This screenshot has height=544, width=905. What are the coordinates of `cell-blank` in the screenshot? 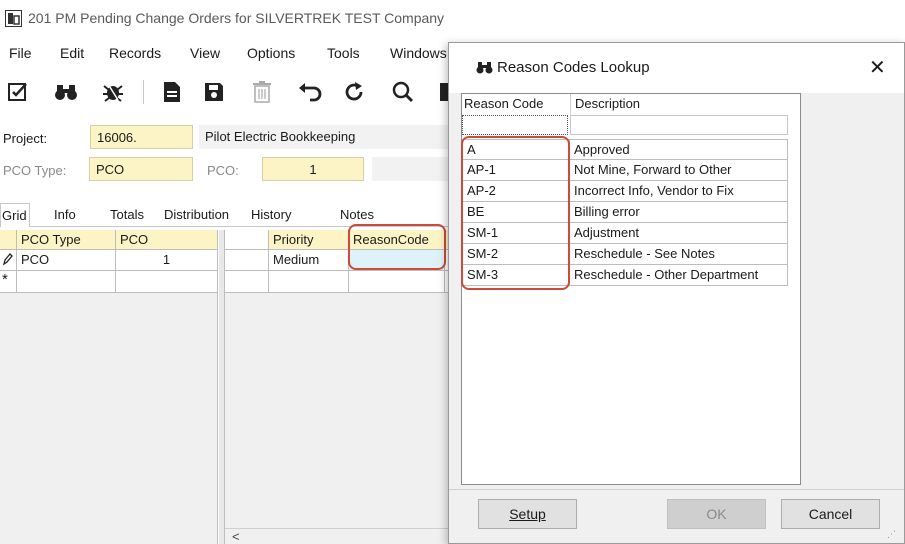 It's located at (247, 260).